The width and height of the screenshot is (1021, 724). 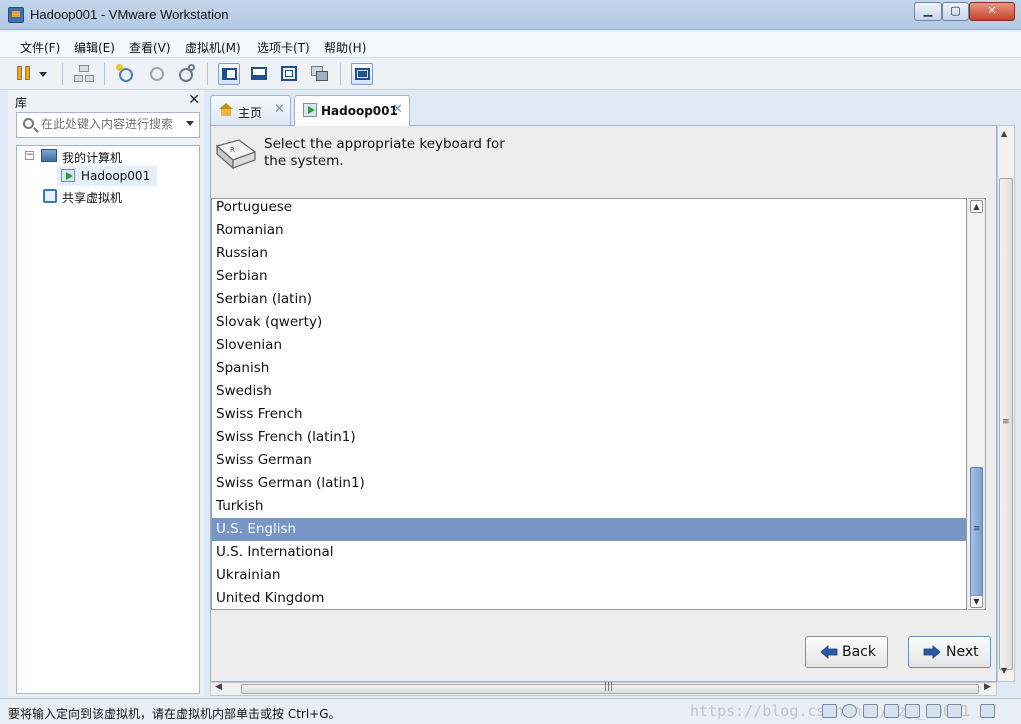 What do you see at coordinates (955, 11) in the screenshot?
I see `maximize-button: ▢` at bounding box center [955, 11].